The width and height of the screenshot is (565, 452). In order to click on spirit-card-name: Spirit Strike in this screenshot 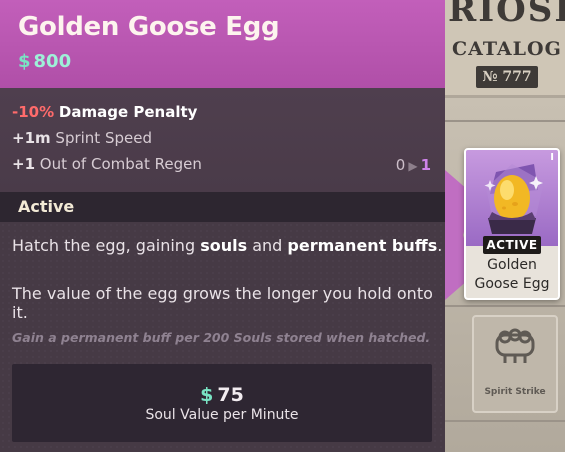, I will do `click(515, 392)`.